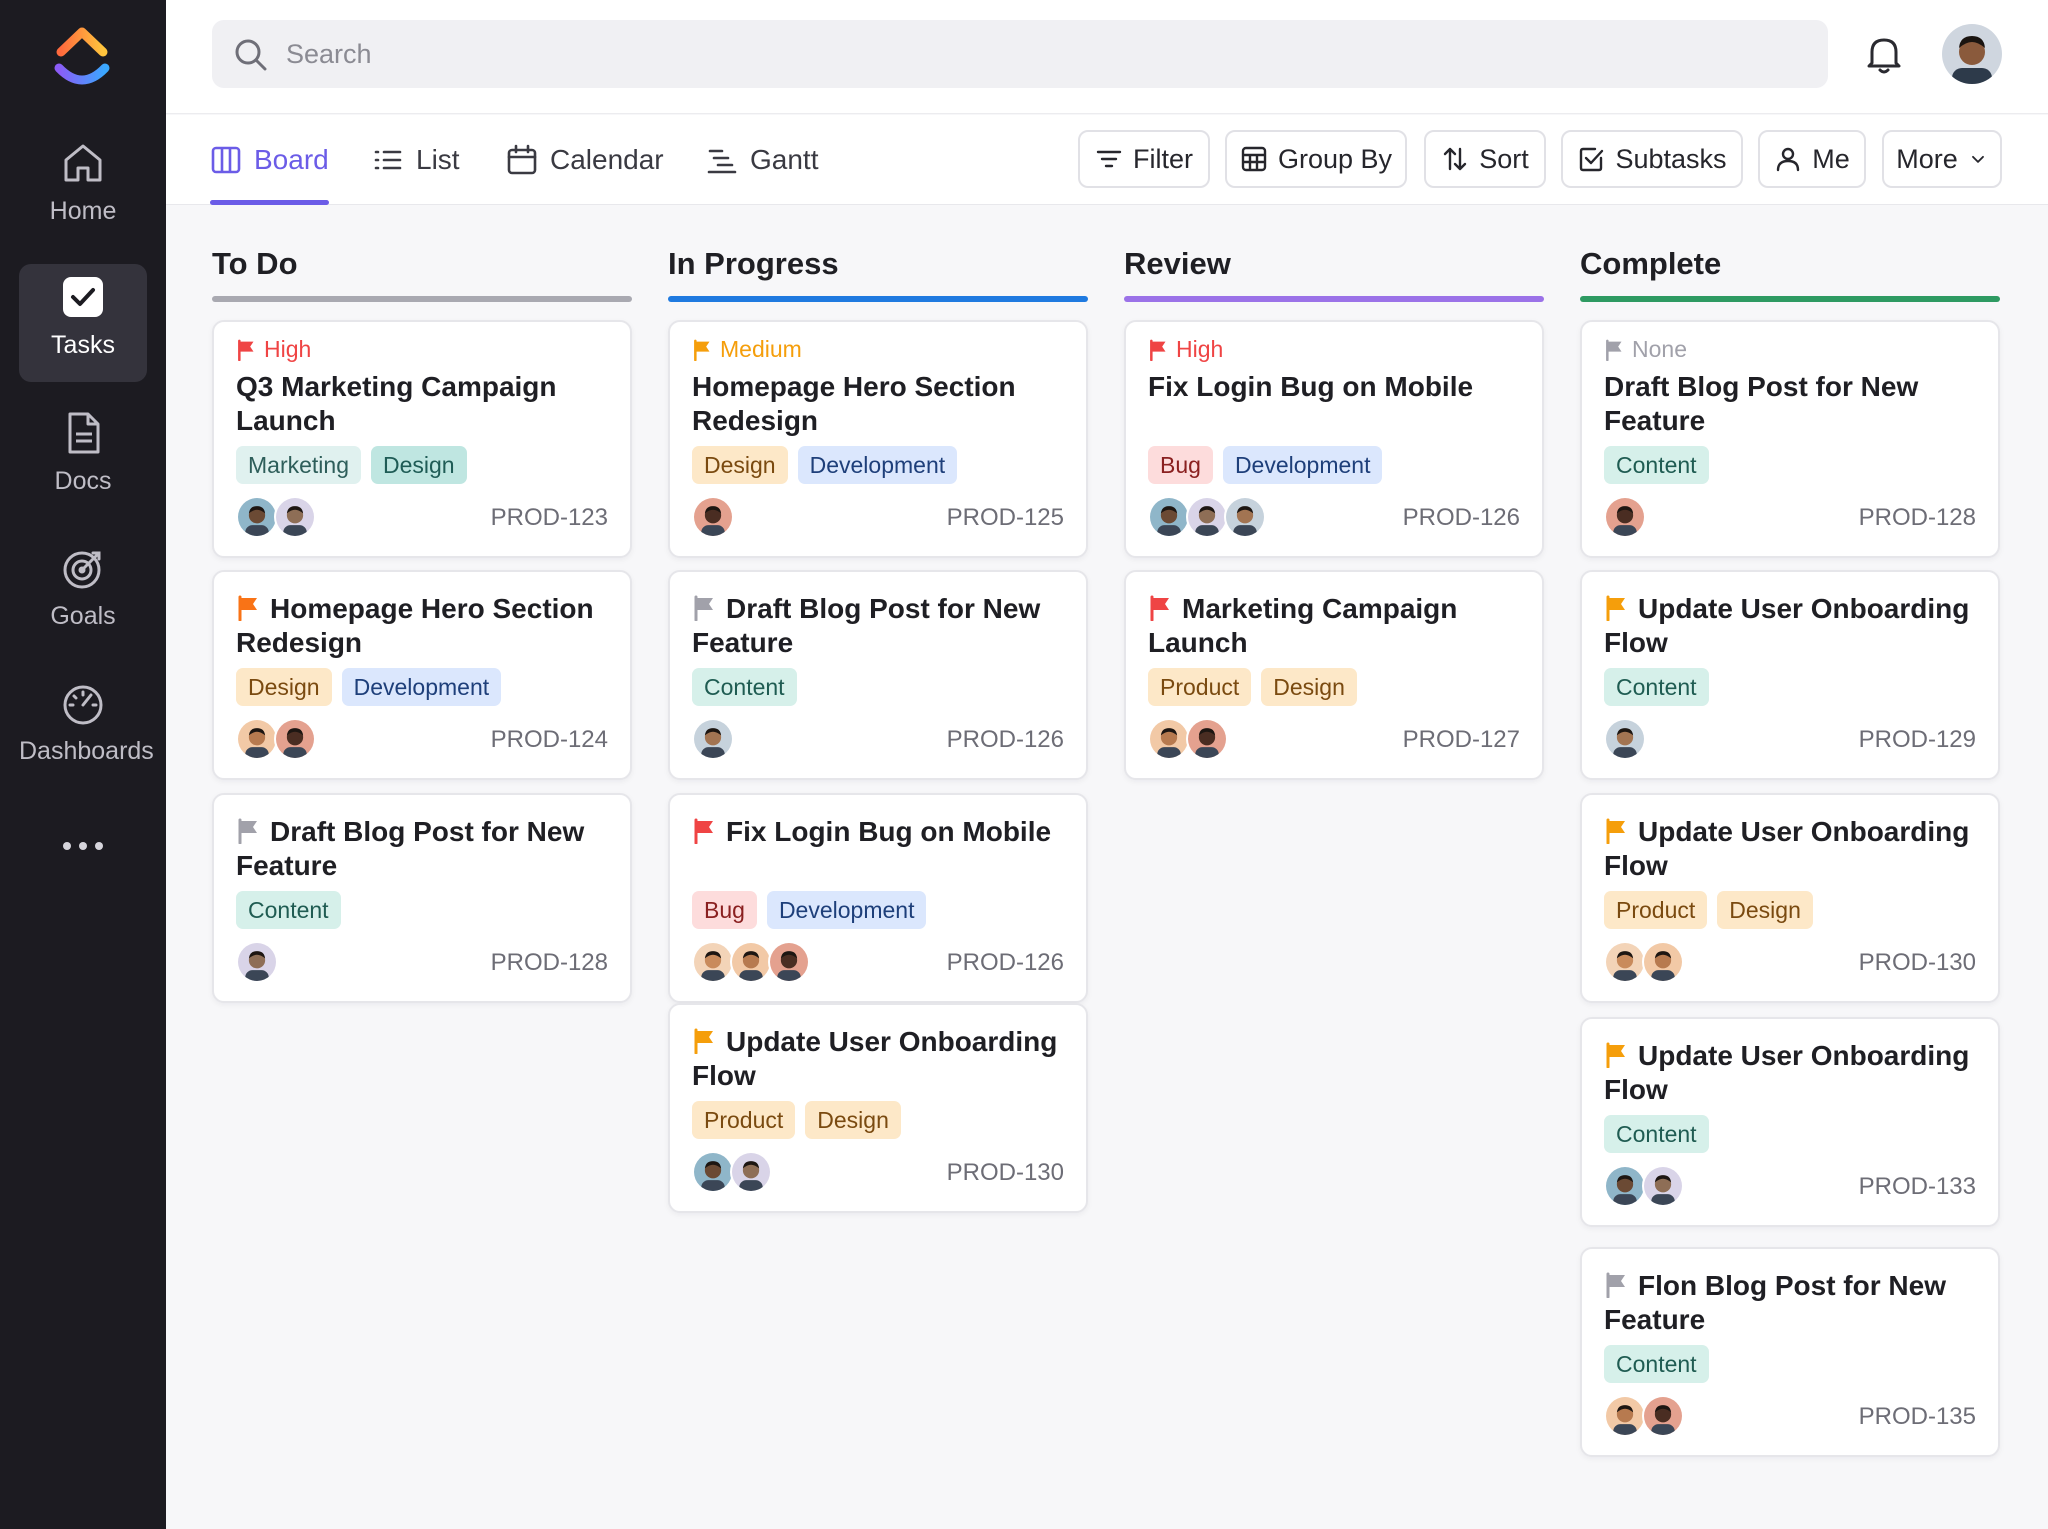 The height and width of the screenshot is (1529, 2048). Describe the element at coordinates (762, 160) in the screenshot. I see `tab-gantt: Gantt` at that location.